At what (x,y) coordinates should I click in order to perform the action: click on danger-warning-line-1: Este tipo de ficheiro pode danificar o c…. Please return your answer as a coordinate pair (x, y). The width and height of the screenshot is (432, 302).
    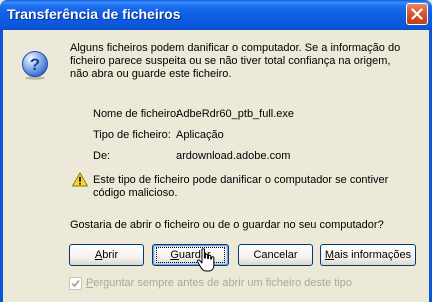
    Looking at the image, I should click on (241, 180).